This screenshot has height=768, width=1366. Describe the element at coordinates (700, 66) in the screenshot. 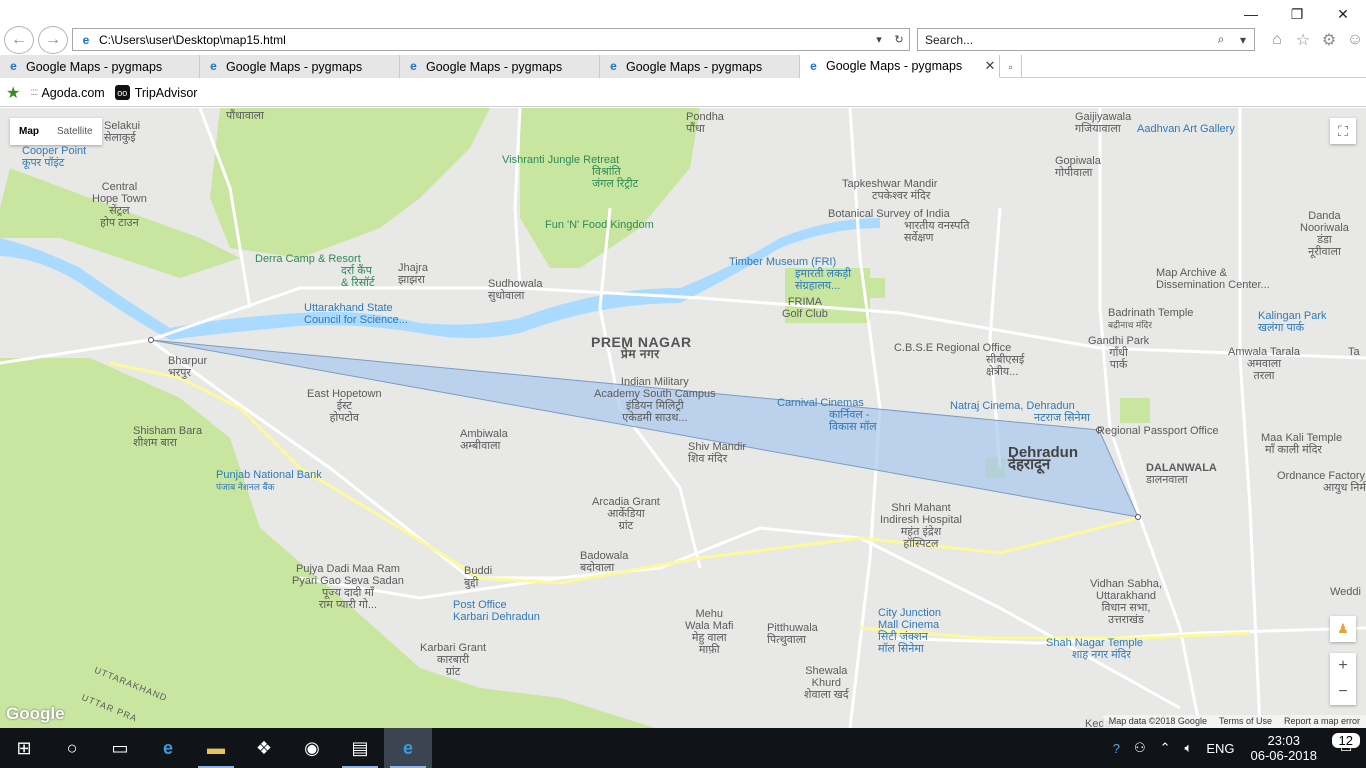

I see `tab-4: e Google Maps - pygmaps` at that location.